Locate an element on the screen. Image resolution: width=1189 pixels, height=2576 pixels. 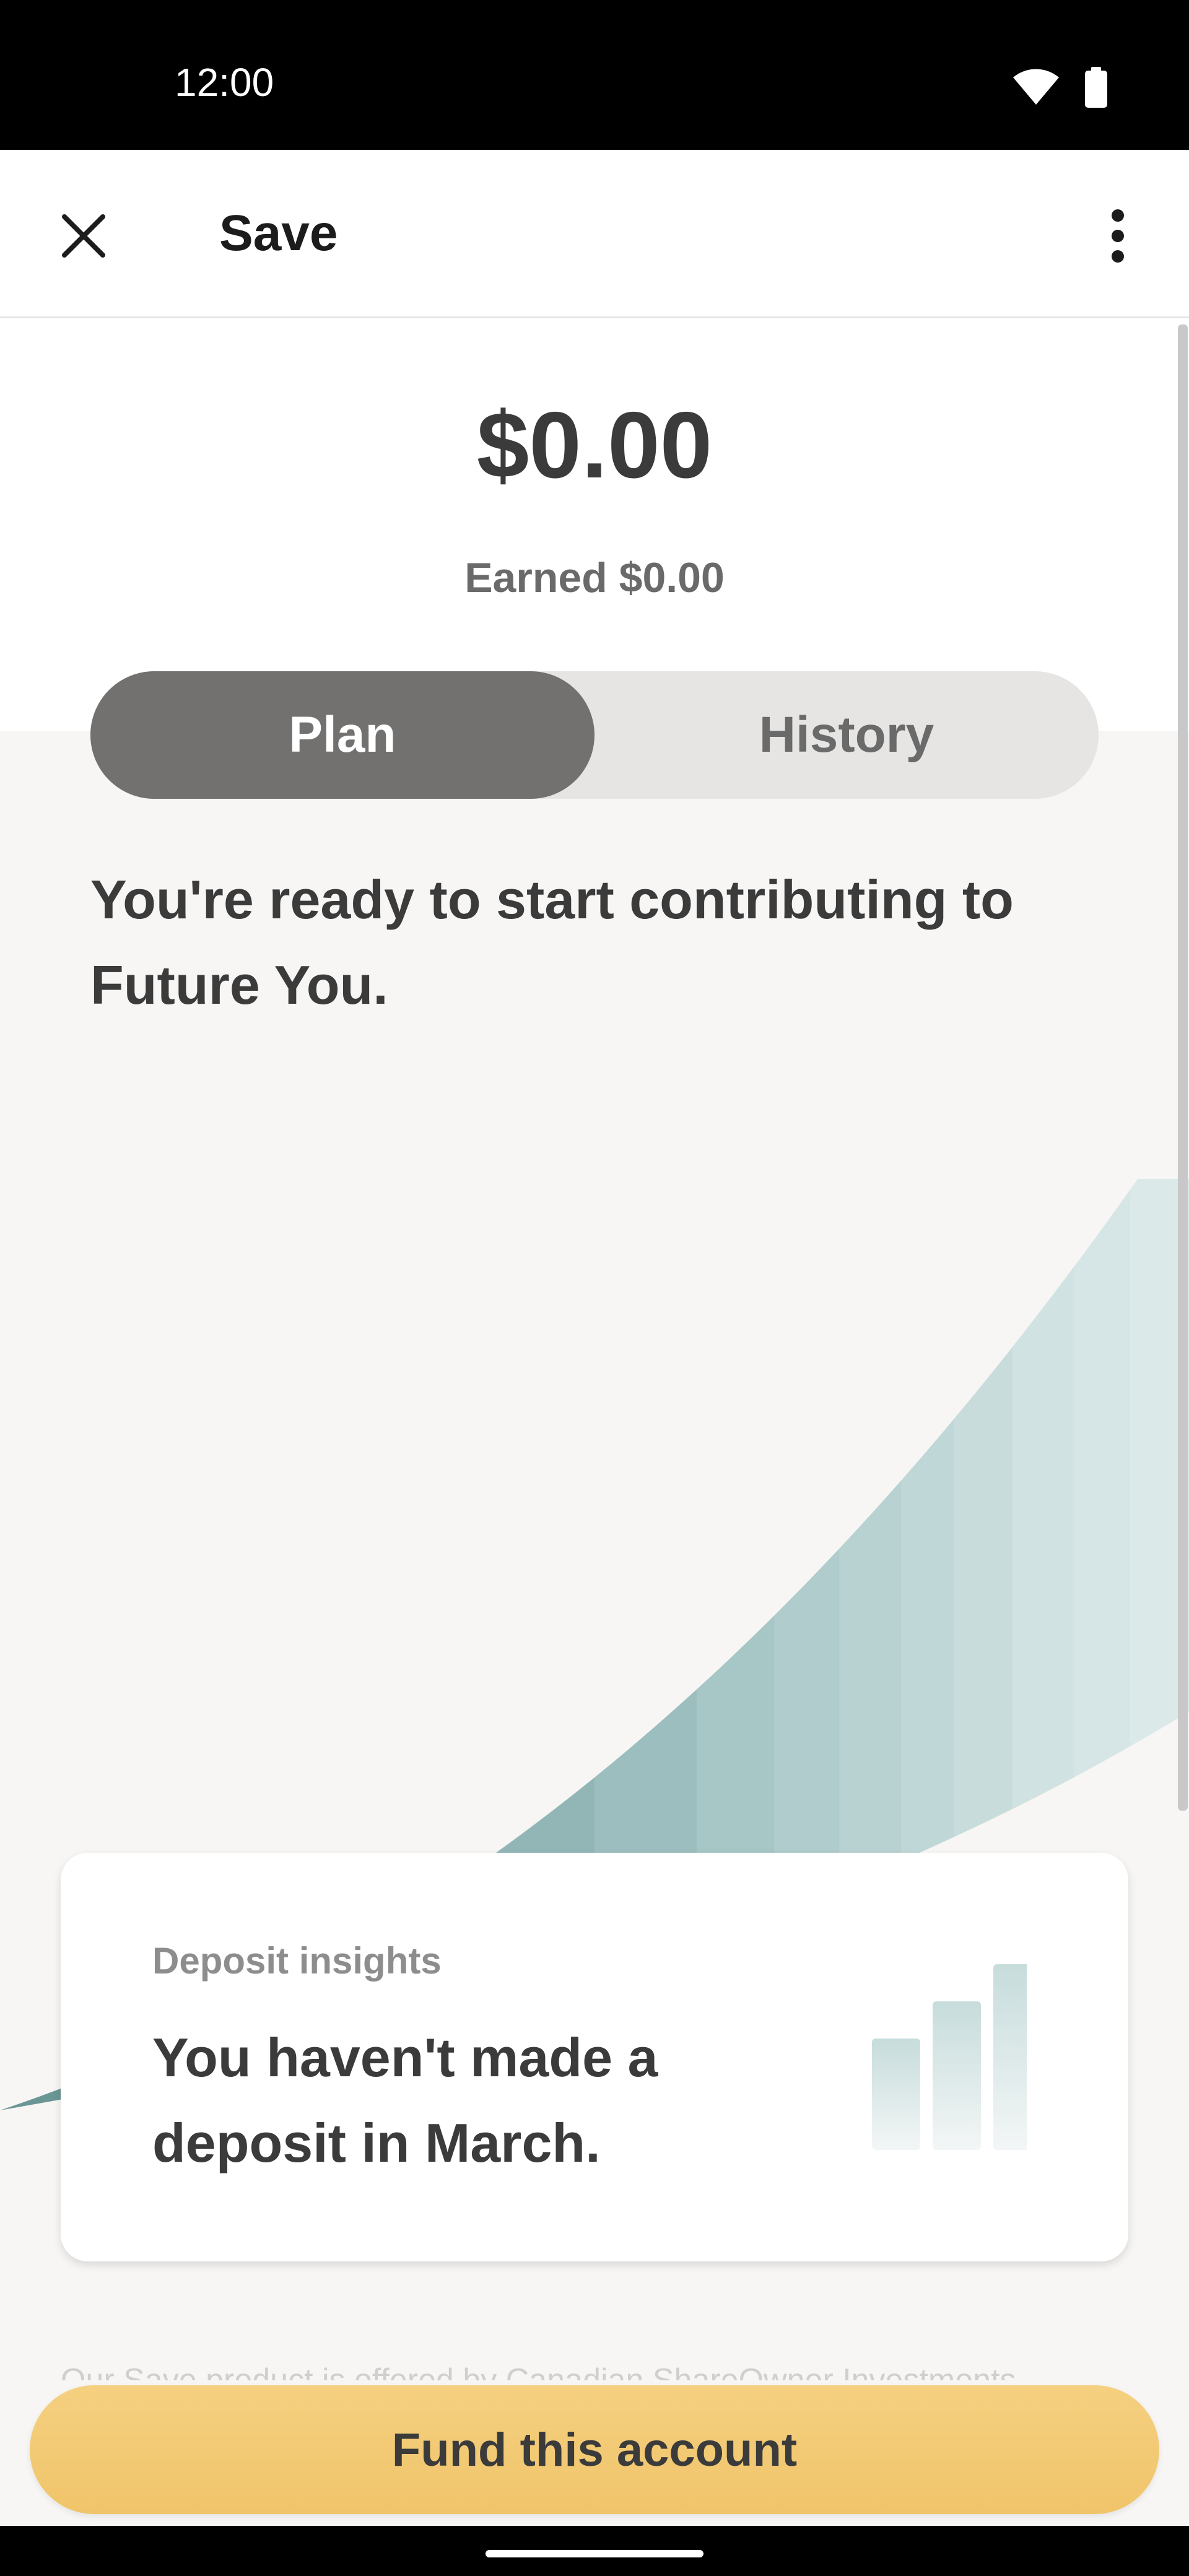
insight-label: Deposit insights is located at coordinates (297, 1961).